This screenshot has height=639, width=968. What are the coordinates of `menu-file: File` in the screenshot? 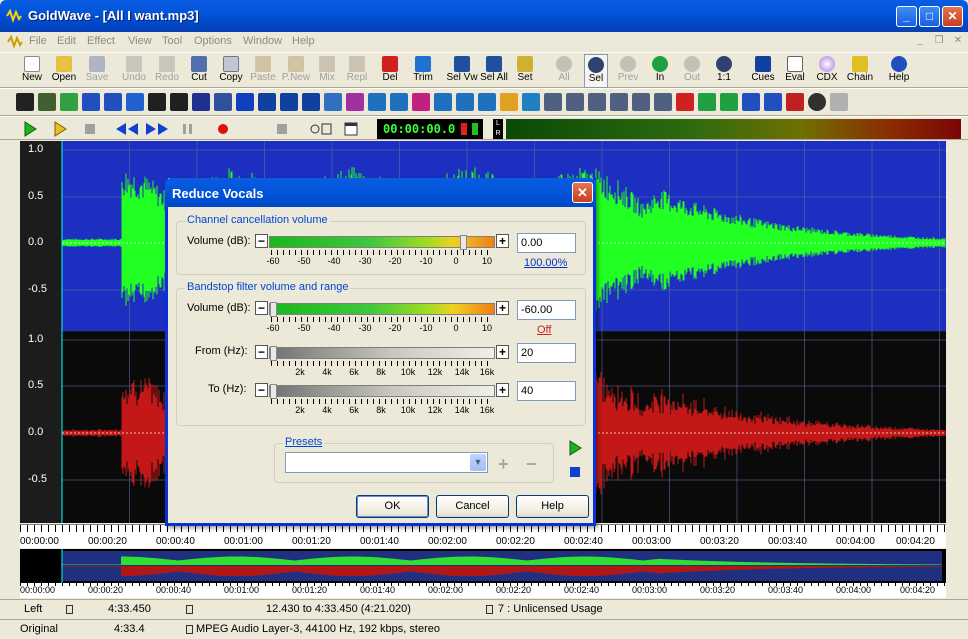 It's located at (38, 41).